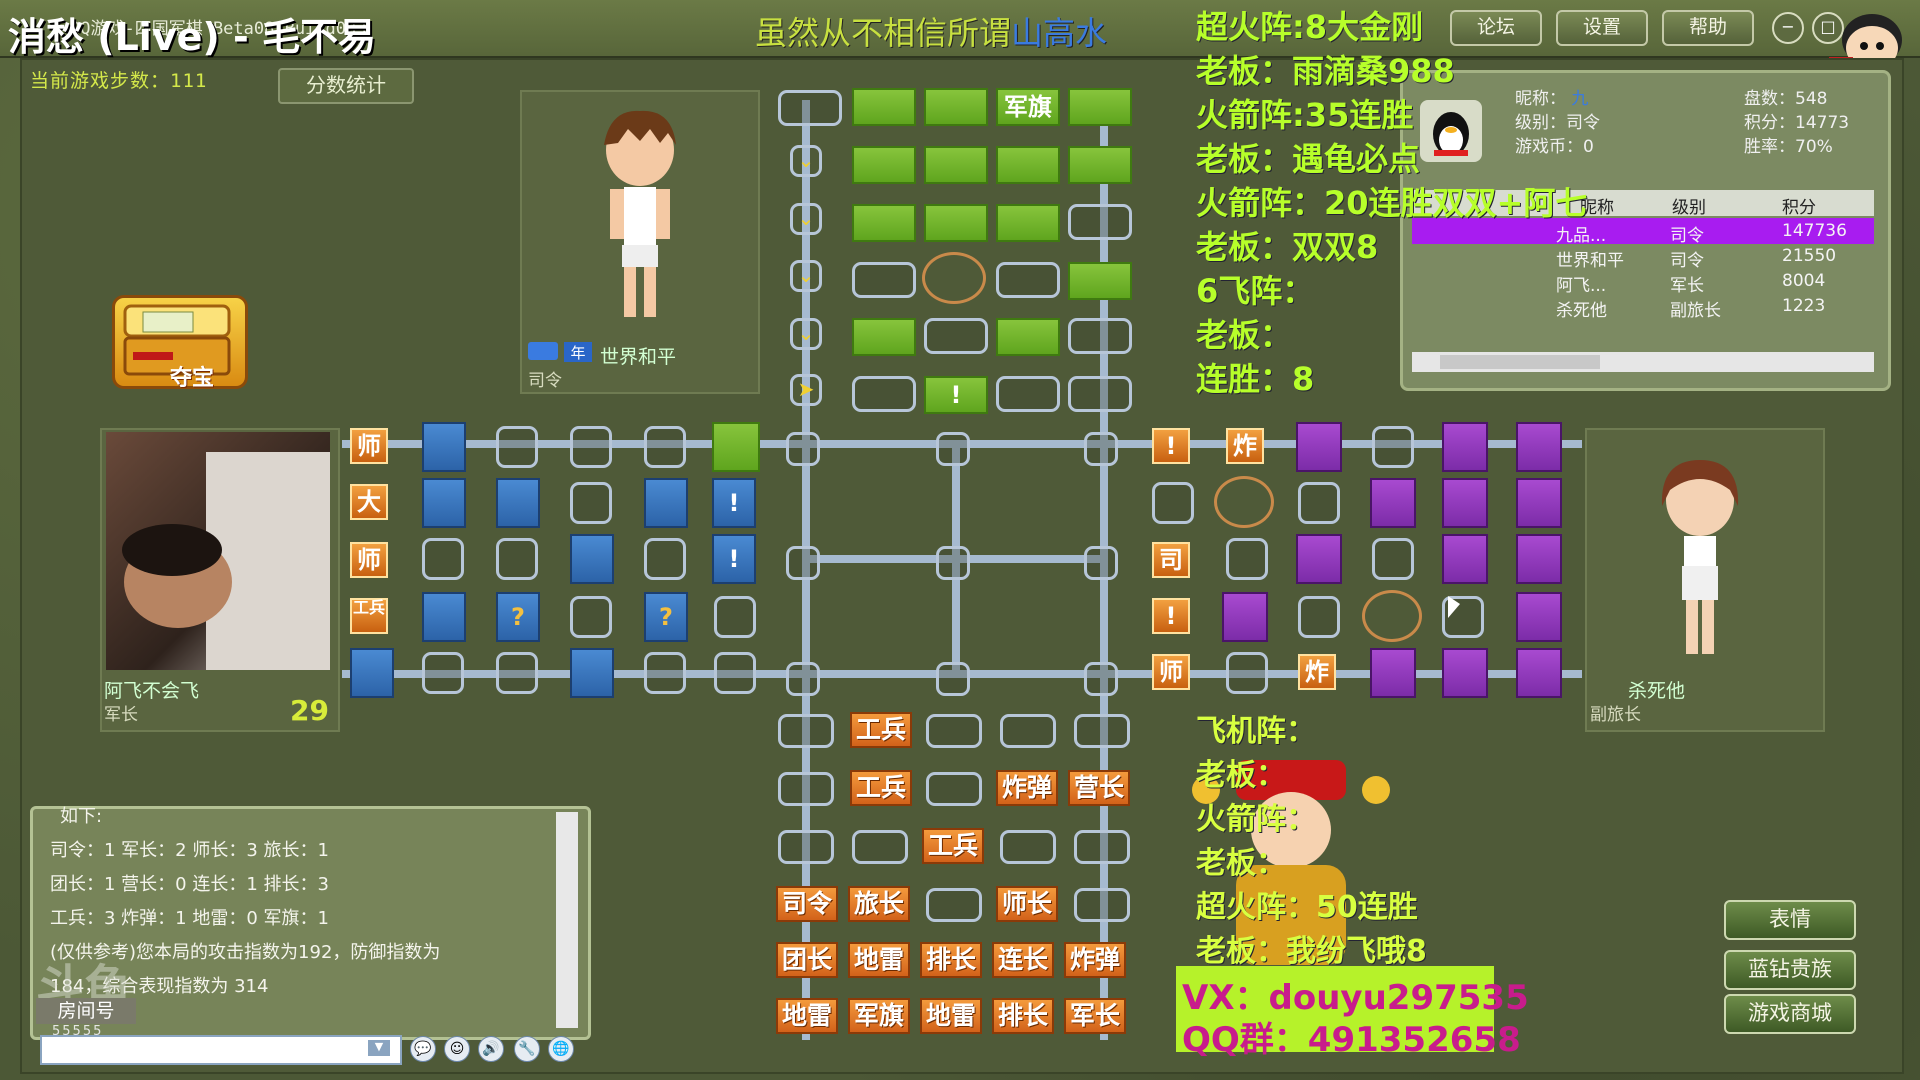  I want to click on bottom-piece: 营长, so click(1099, 788).